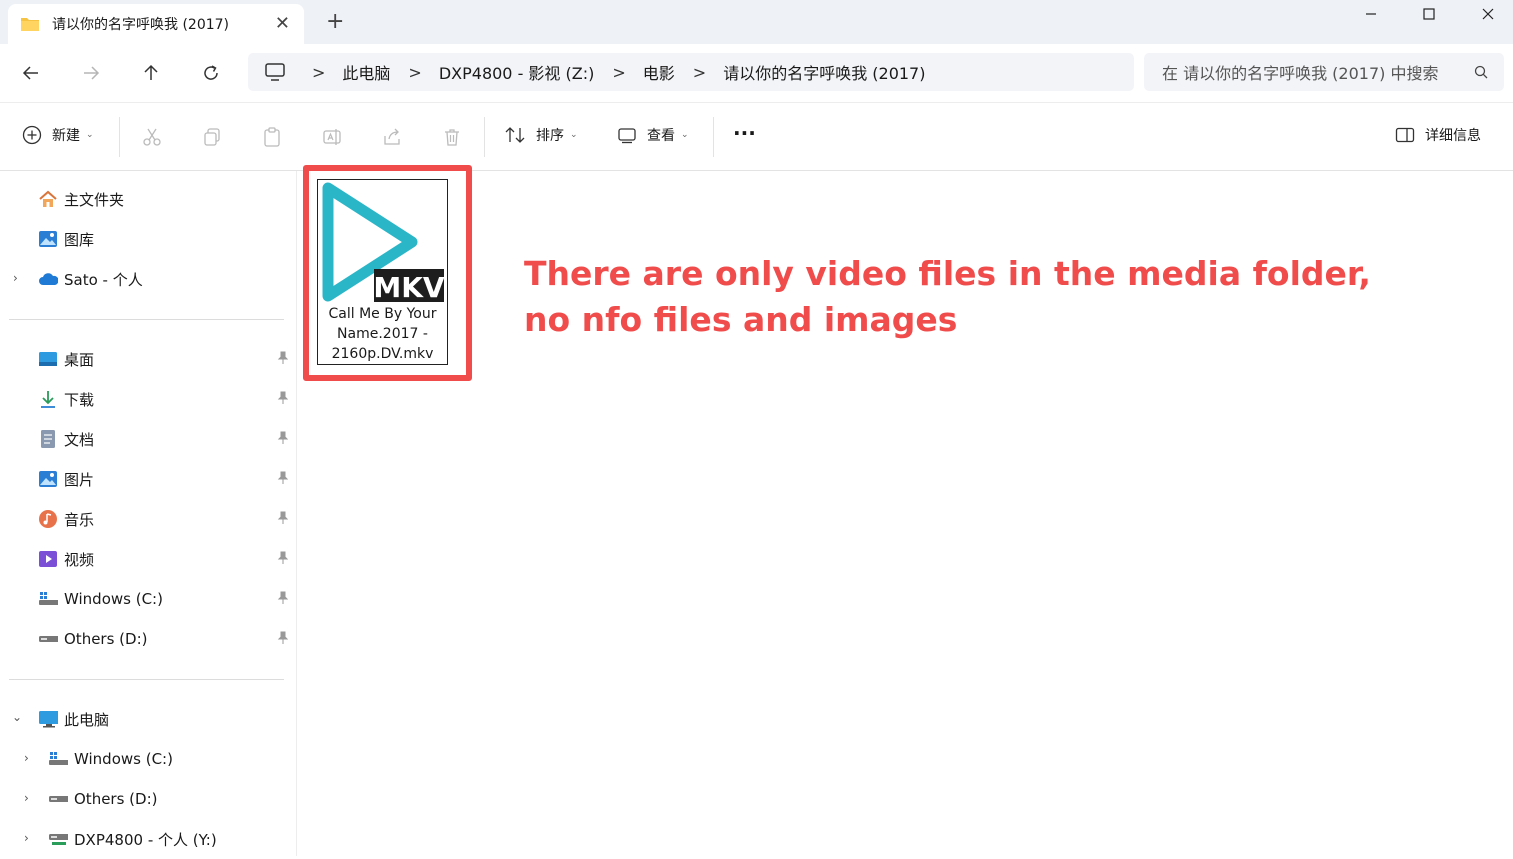  What do you see at coordinates (211, 73) in the screenshot?
I see `refresh-button` at bounding box center [211, 73].